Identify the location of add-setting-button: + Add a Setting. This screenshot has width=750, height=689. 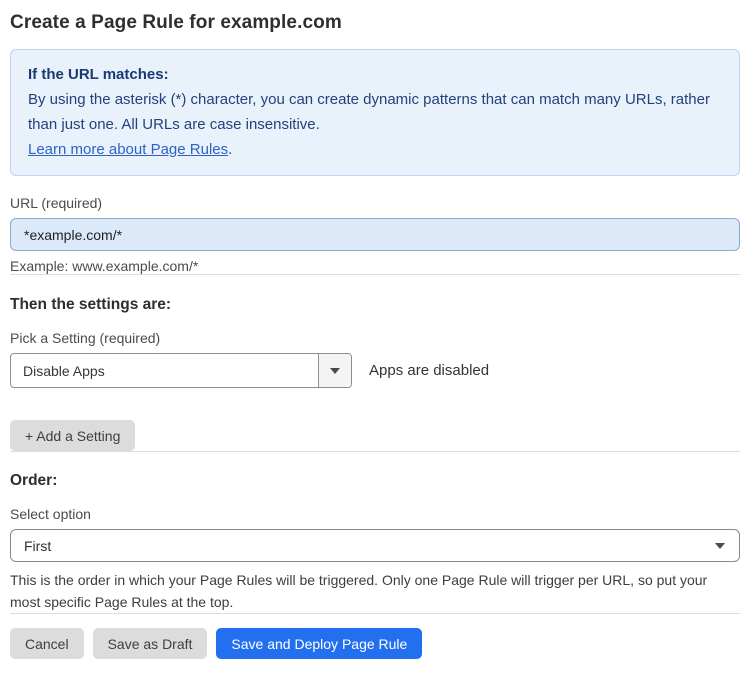
(73, 435).